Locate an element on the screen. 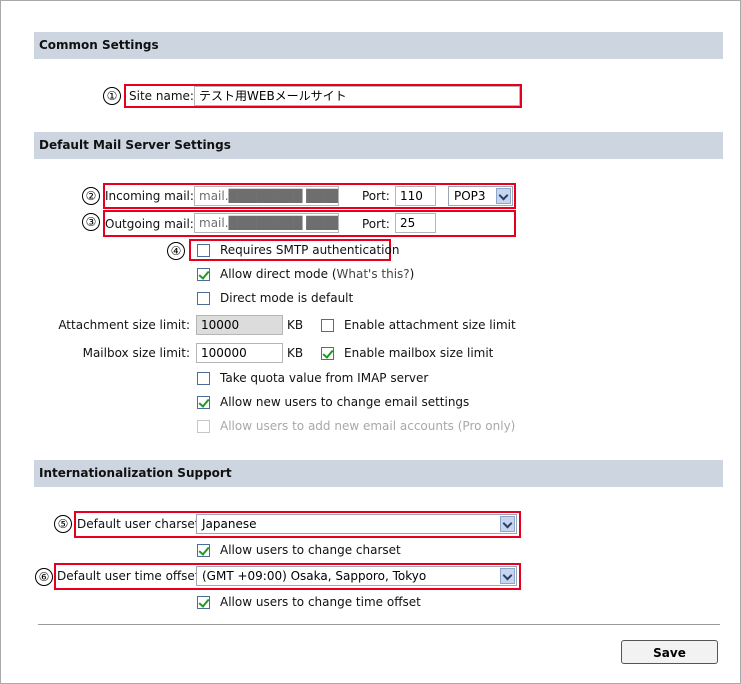  outgoing-mail-input: mail.████████ ███████ is located at coordinates (266, 223).